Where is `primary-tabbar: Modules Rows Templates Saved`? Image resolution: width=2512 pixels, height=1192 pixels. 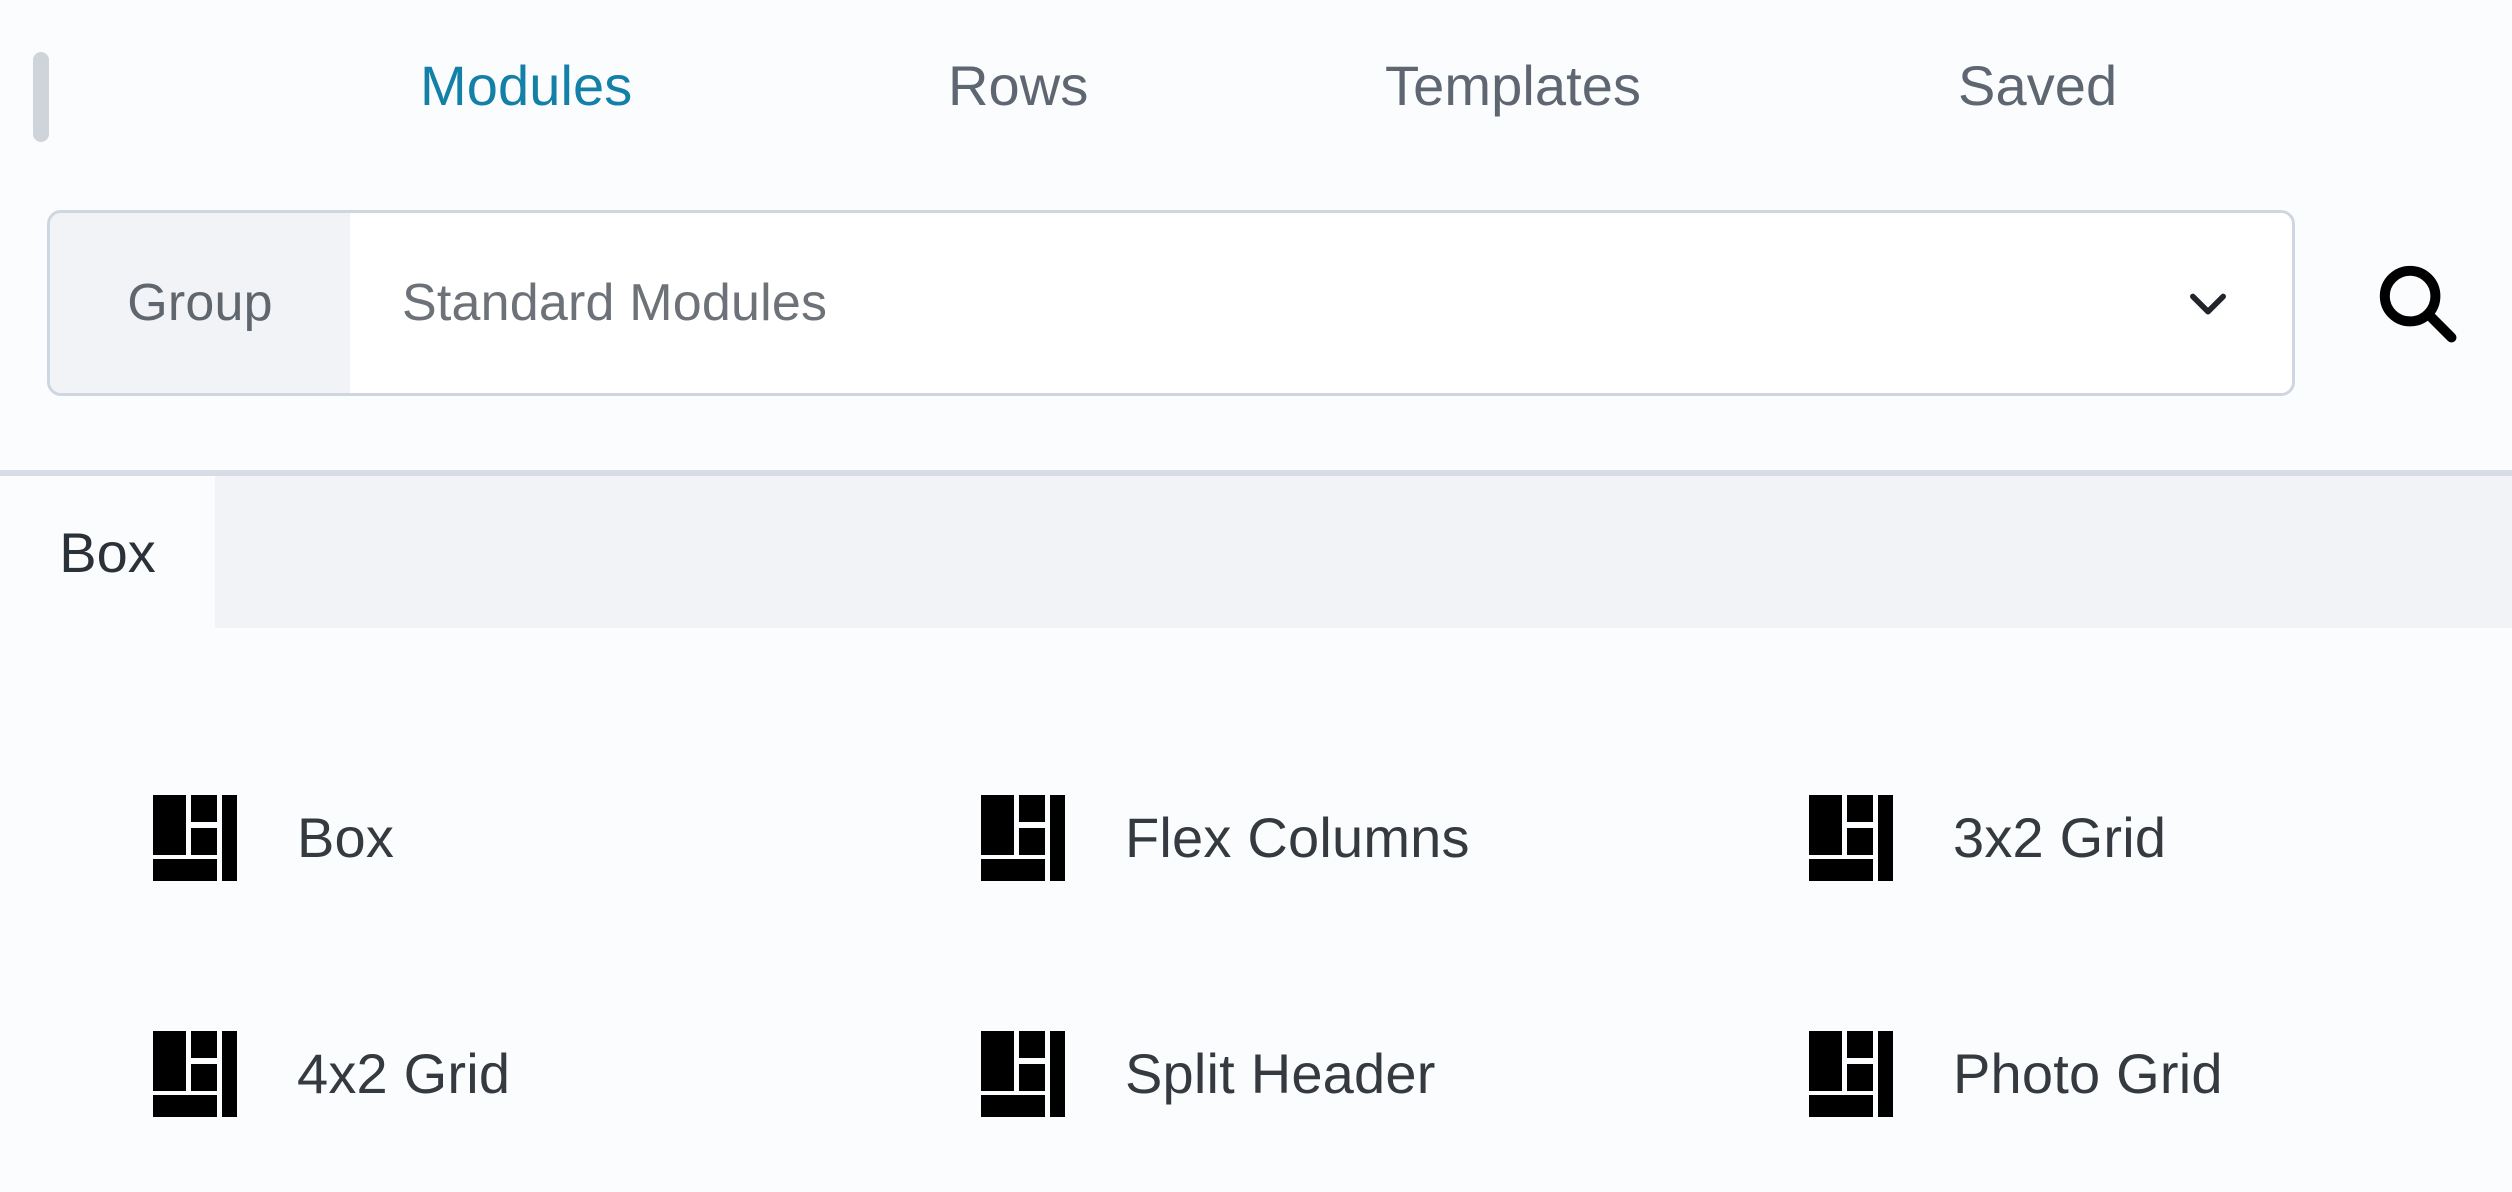 primary-tabbar: Modules Rows Templates Saved is located at coordinates (1256, 89).